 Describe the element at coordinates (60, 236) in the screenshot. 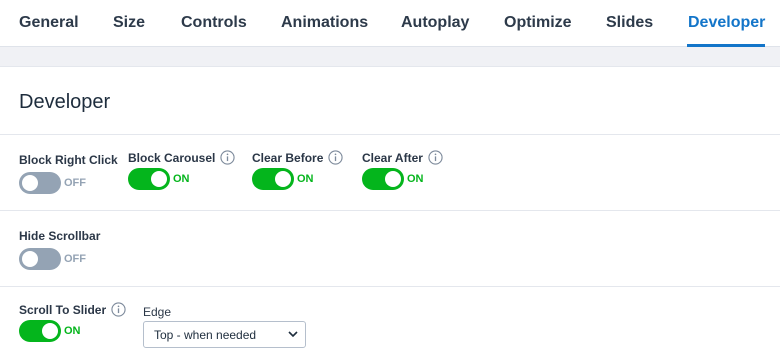

I see `hide-scrollbar-label: Hide Scrollbar` at that location.